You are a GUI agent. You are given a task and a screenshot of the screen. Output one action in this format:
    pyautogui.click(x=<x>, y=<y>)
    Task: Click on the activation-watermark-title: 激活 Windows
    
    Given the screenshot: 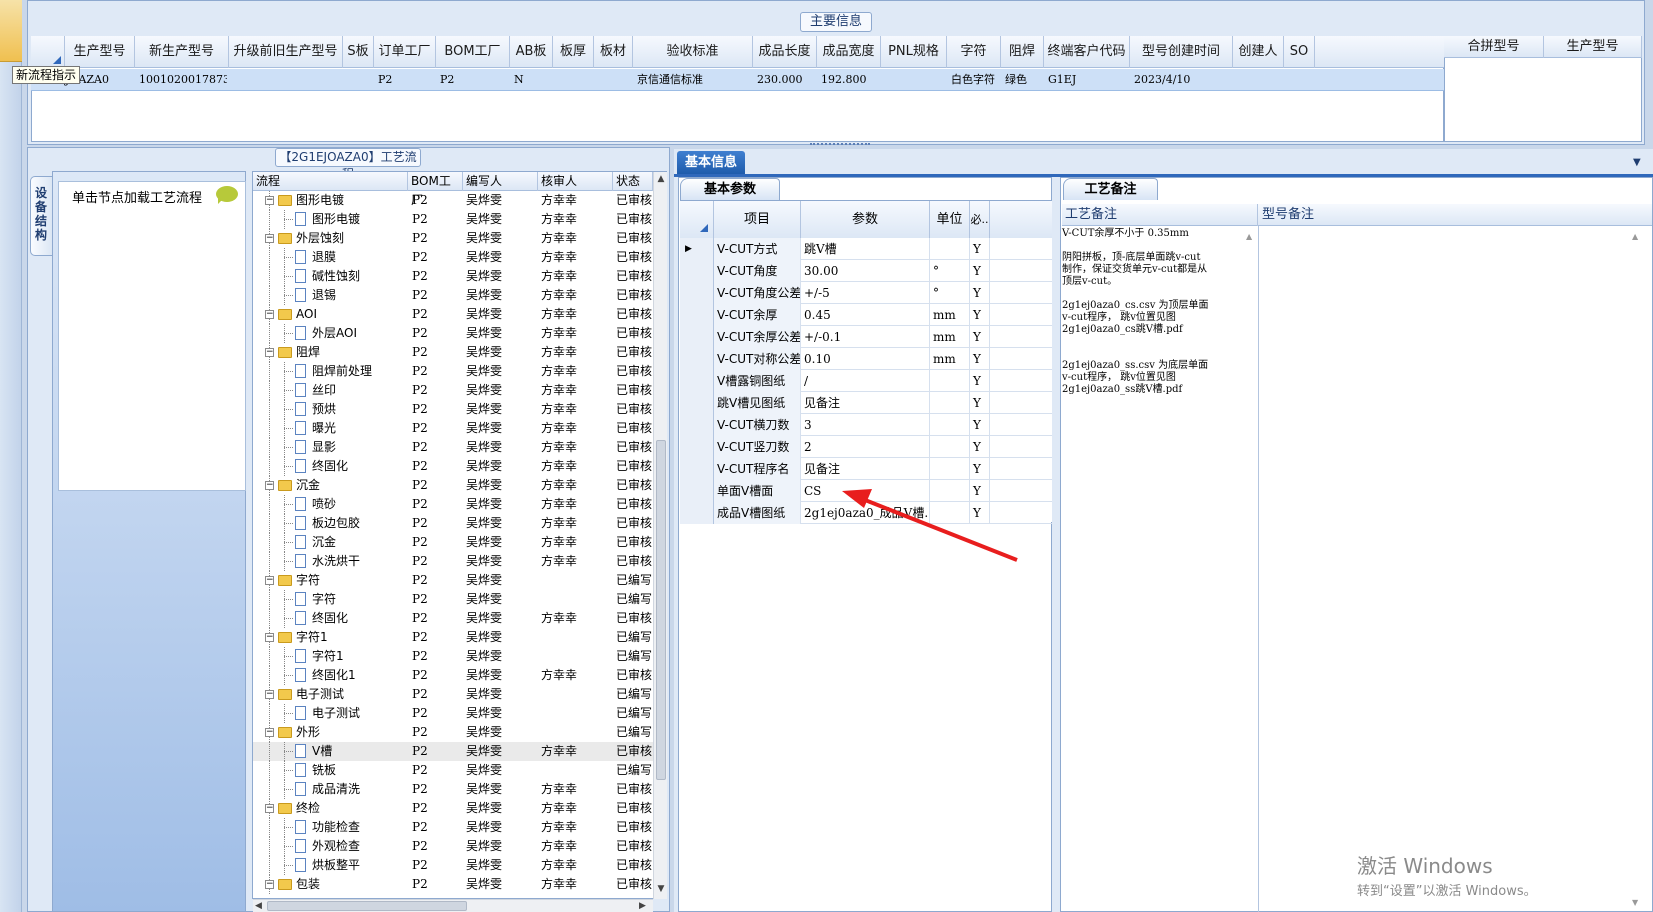 What is the action you would take?
    pyautogui.click(x=1425, y=866)
    